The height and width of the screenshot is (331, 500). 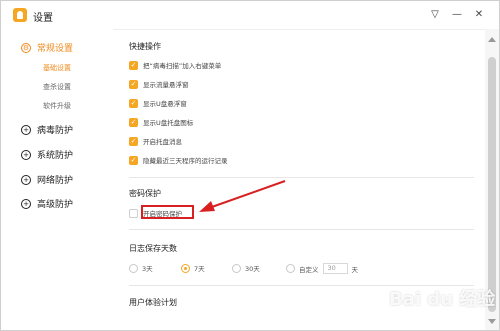 I want to click on minimize-button: —, so click(x=457, y=15).